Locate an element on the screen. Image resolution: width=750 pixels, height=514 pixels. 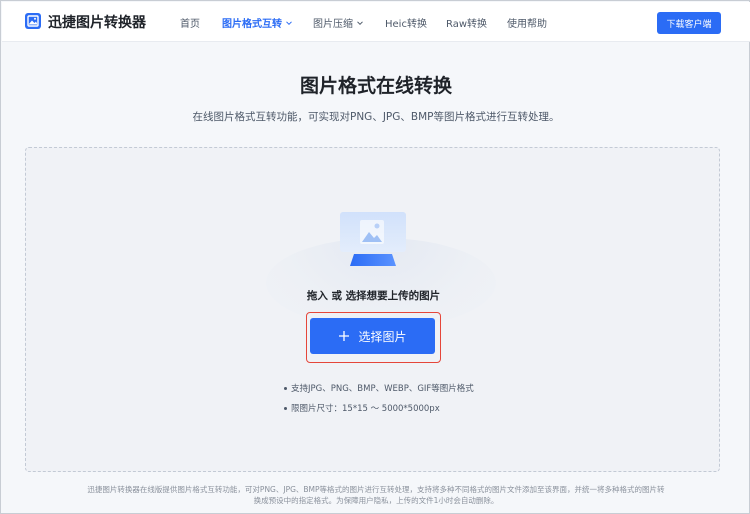
nav-format-convert-label: 图片格式互转 is located at coordinates (252, 24).